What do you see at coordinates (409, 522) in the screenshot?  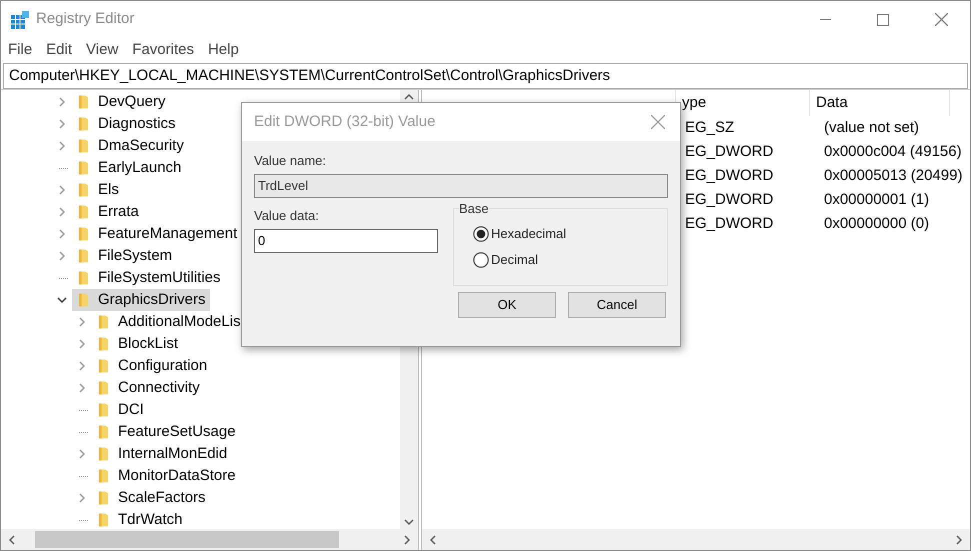 I see `scroll-down-icon` at bounding box center [409, 522].